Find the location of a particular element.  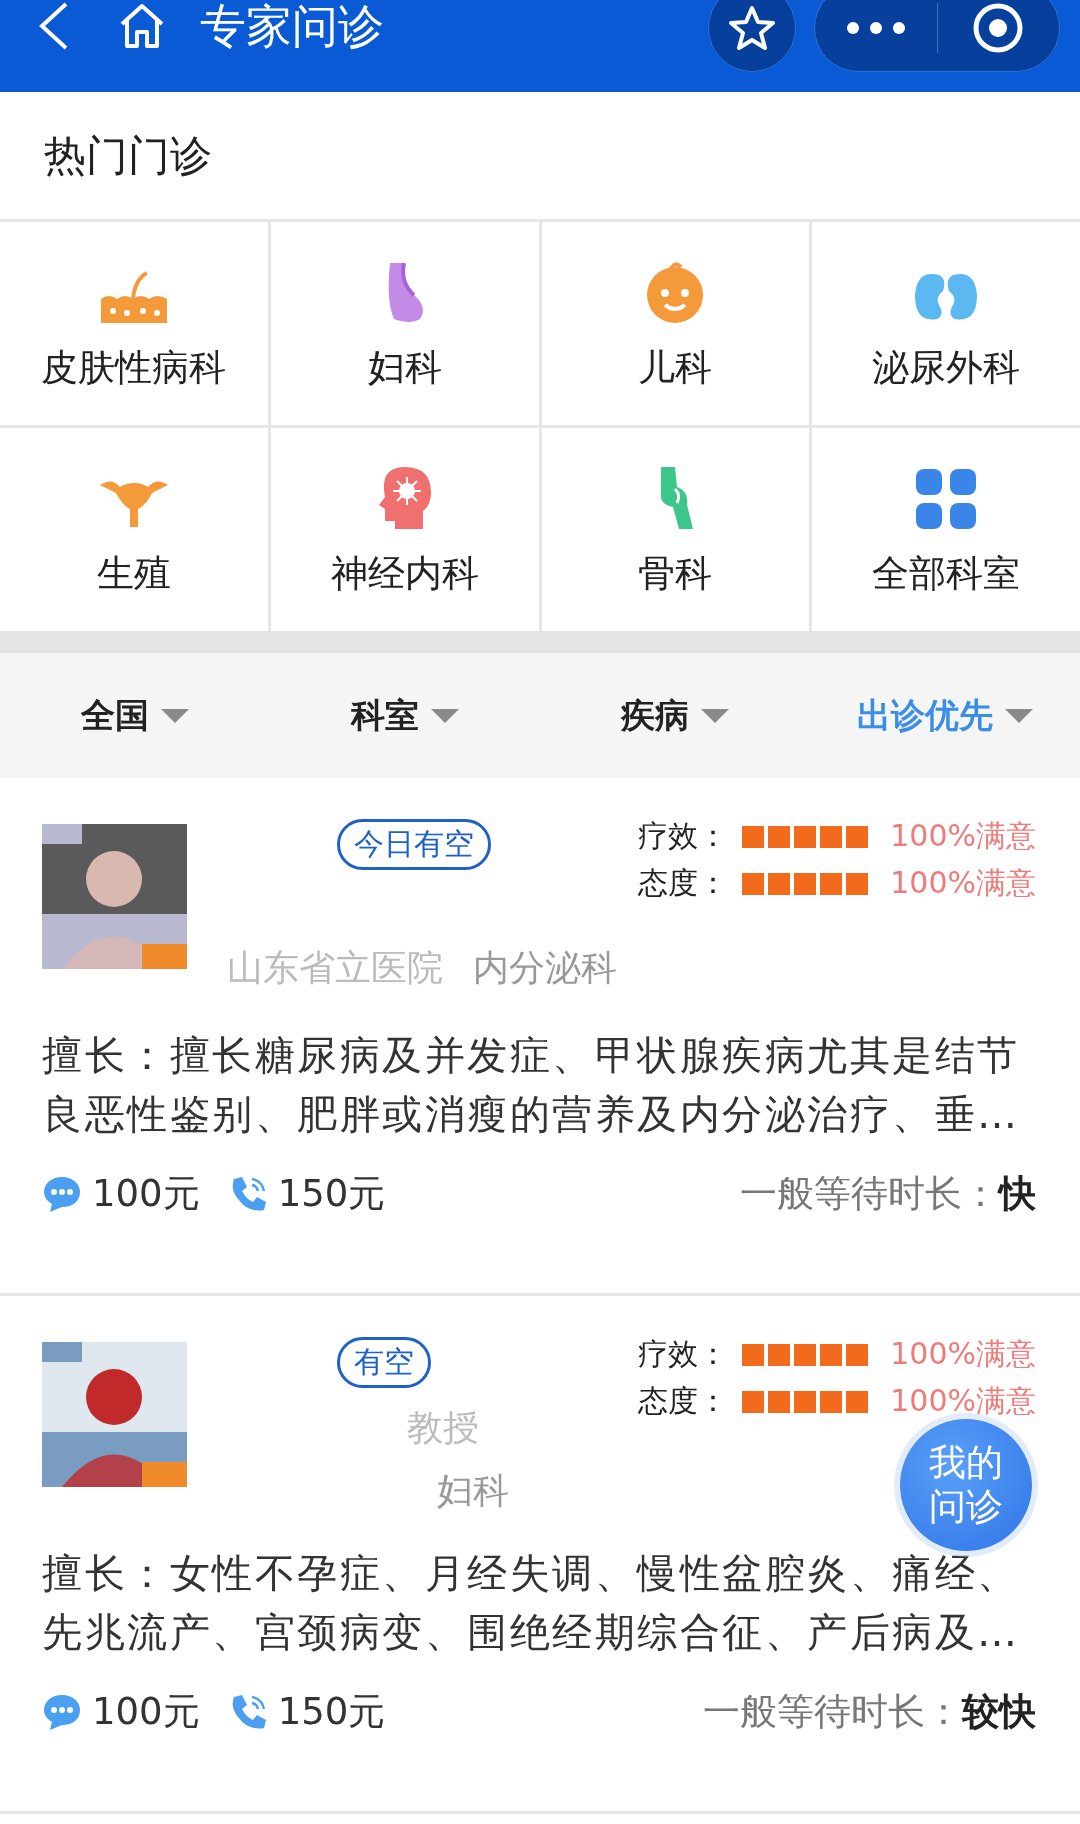

availability-badge: 今日有空 is located at coordinates (414, 844).